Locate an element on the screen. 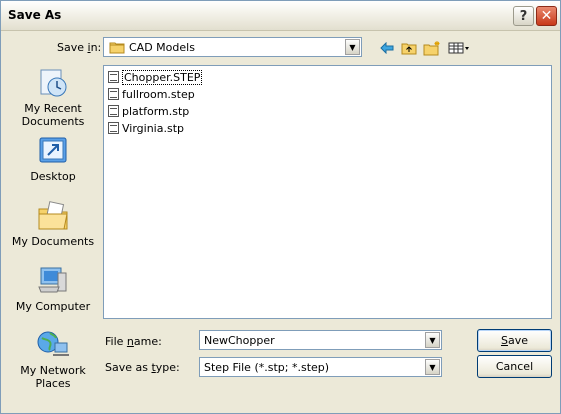 This screenshot has height=414, width=561. save-in-dropdown: CAD Models ▼ is located at coordinates (232, 47).